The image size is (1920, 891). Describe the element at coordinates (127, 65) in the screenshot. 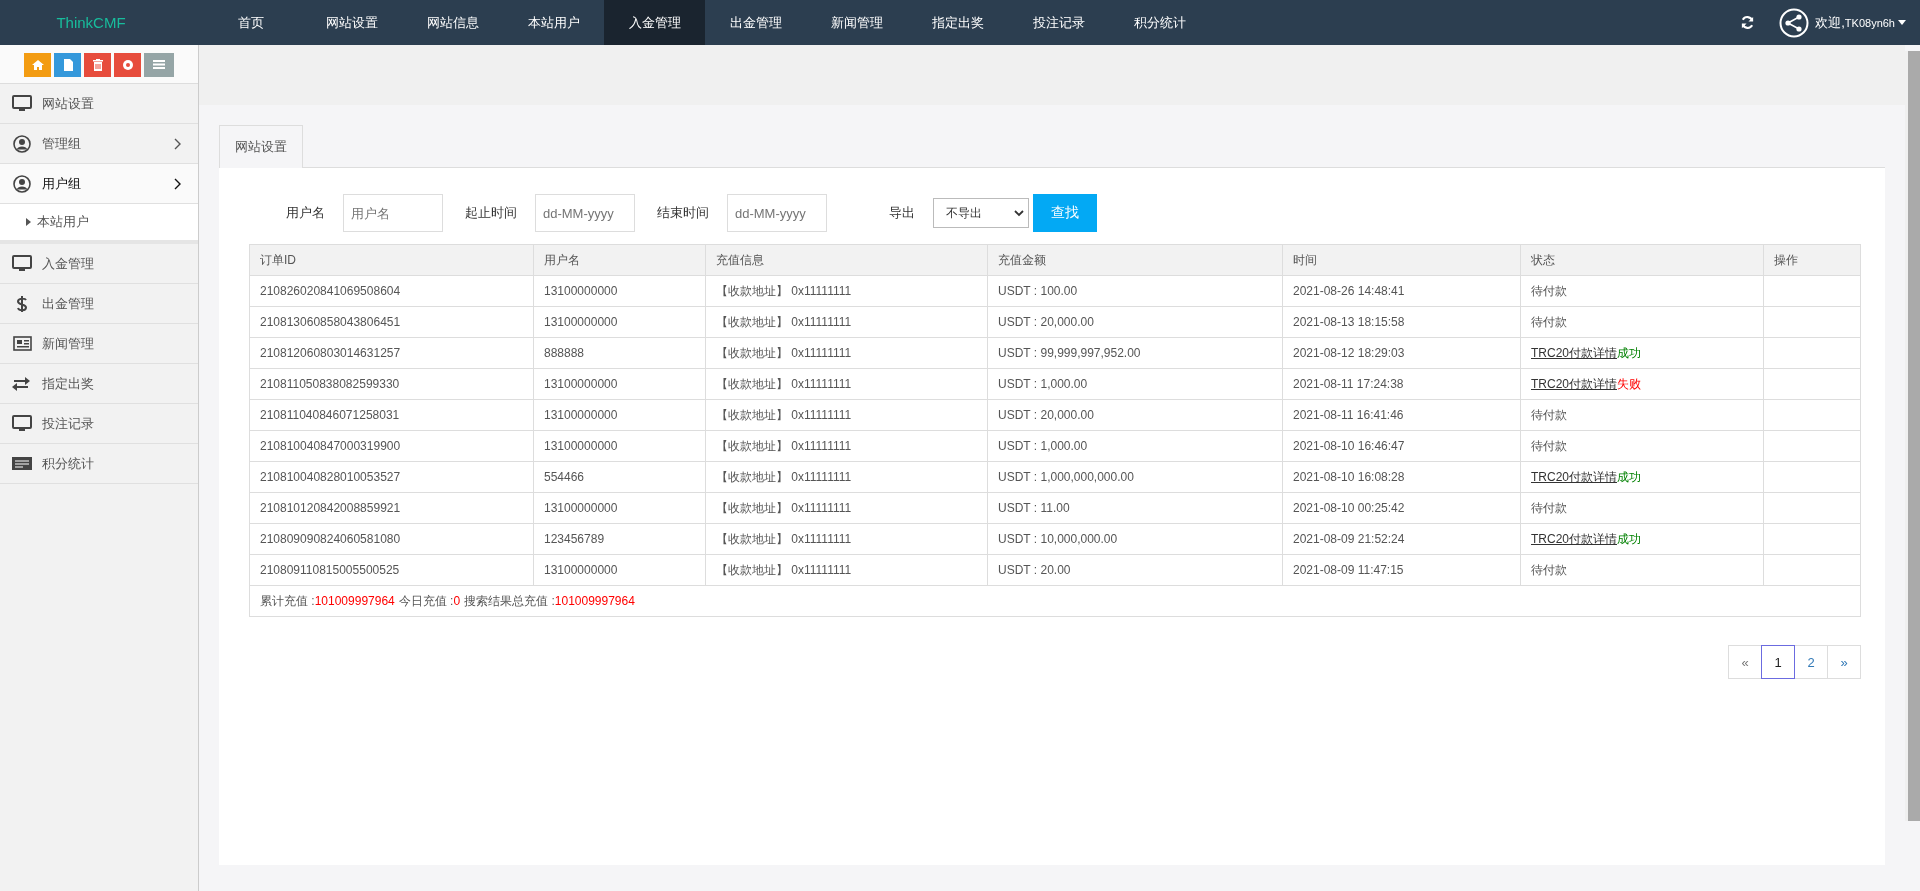

I see `recycle-button` at that location.